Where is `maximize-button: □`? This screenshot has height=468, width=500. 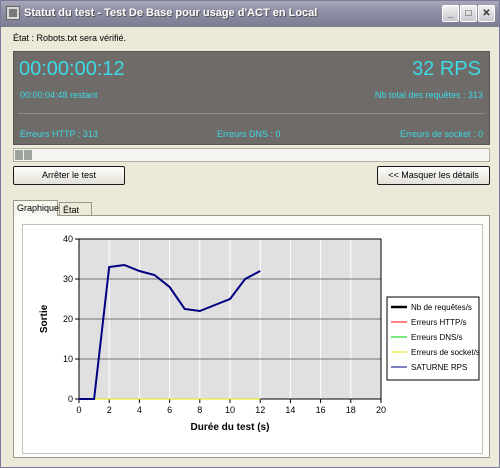
maximize-button: □ is located at coordinates (468, 13).